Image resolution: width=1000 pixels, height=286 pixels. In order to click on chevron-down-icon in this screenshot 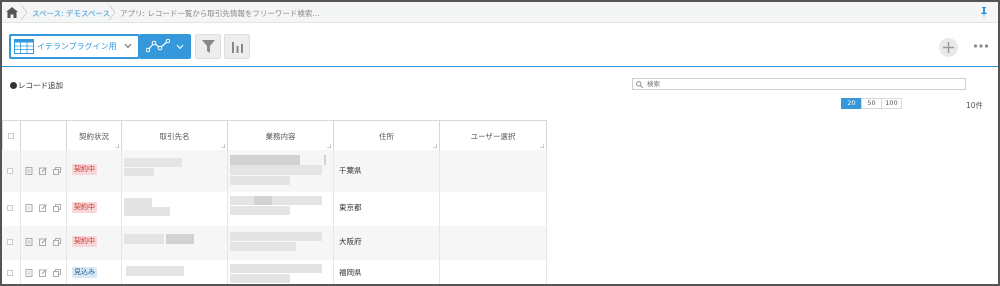, I will do `click(180, 47)`.